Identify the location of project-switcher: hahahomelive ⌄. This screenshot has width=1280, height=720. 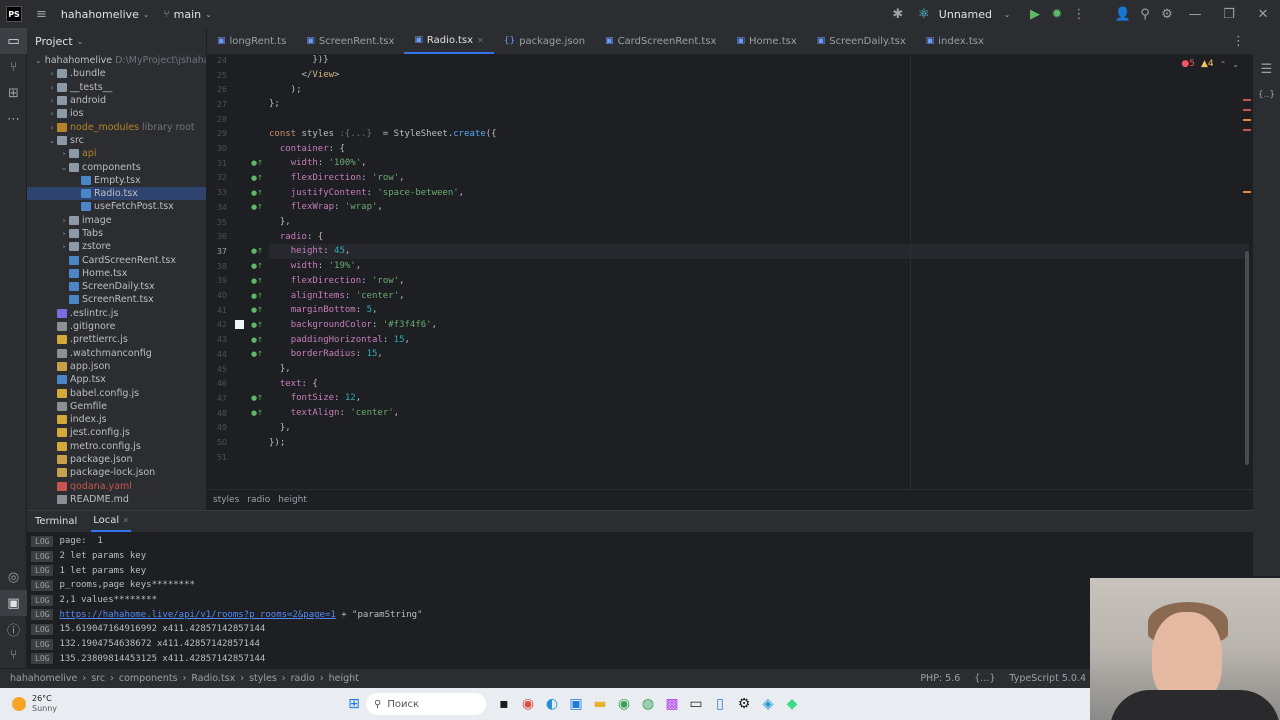
(105, 14).